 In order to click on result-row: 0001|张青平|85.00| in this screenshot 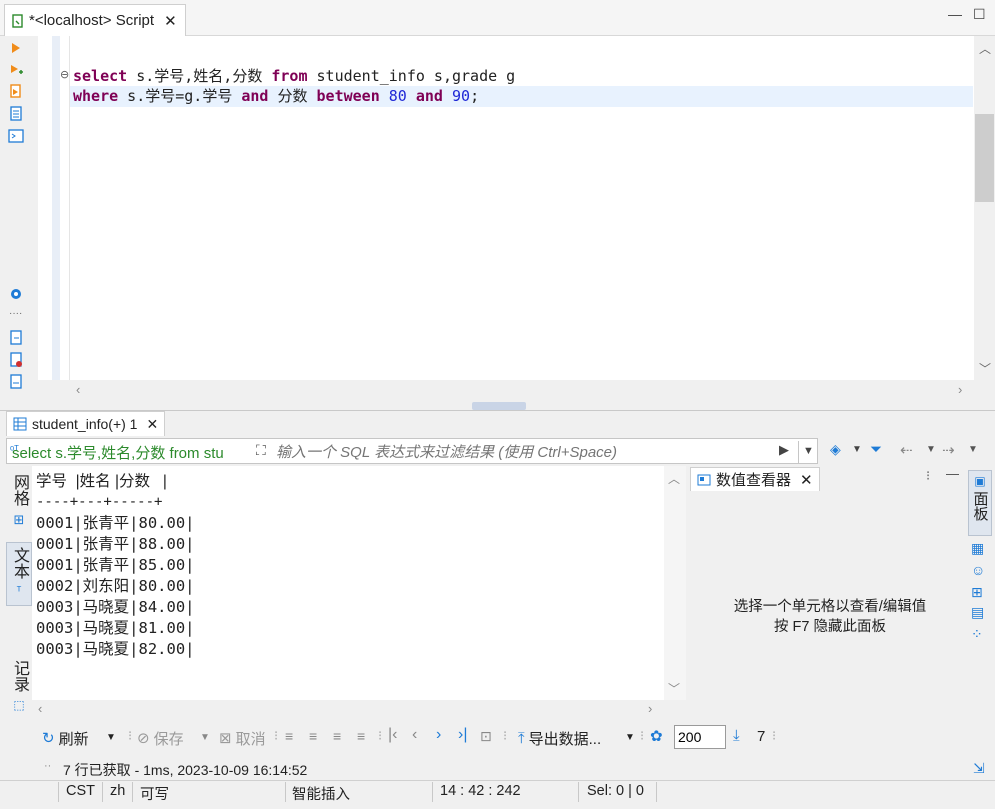, I will do `click(115, 565)`.